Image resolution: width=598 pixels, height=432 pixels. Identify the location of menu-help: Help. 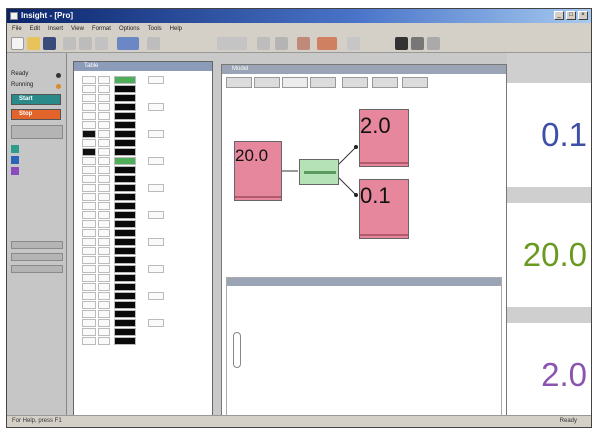
(176, 29).